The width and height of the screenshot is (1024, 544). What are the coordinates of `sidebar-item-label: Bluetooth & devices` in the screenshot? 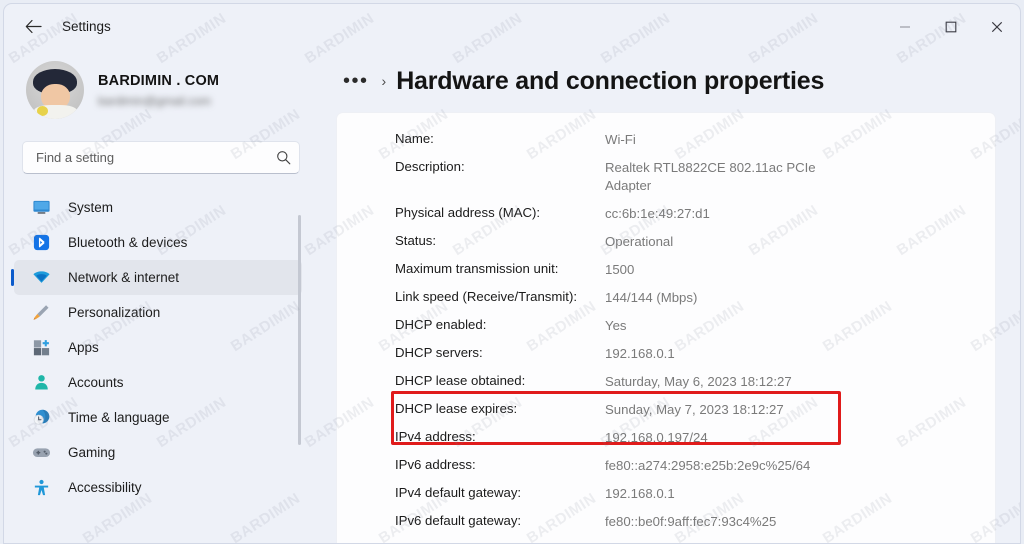 It's located at (128, 242).